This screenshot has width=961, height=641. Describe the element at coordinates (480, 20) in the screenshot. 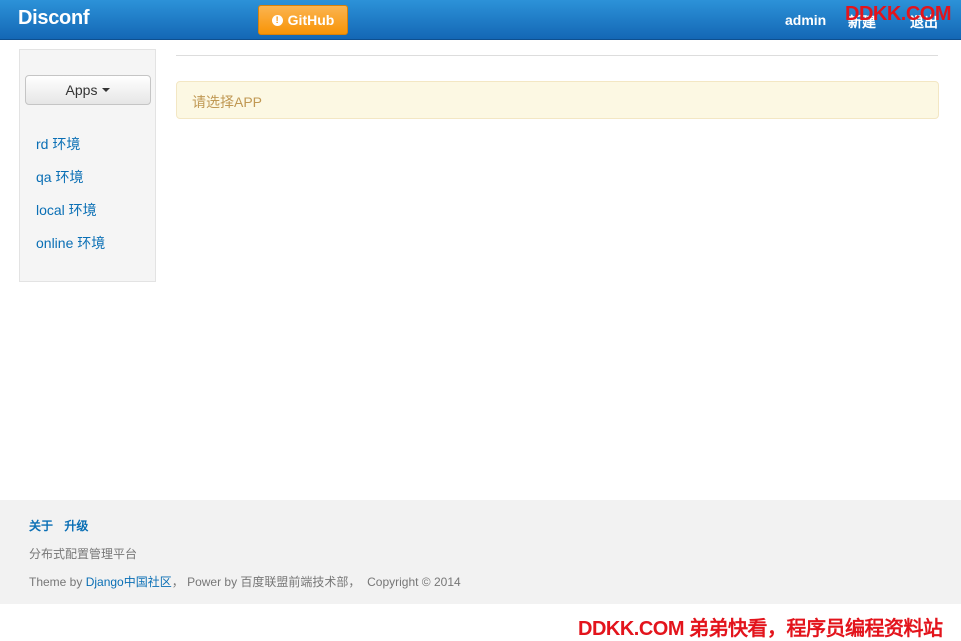

I see `top-navbar: Disconf ! GitHub admin 新建 退出 DDKK.COM` at that location.